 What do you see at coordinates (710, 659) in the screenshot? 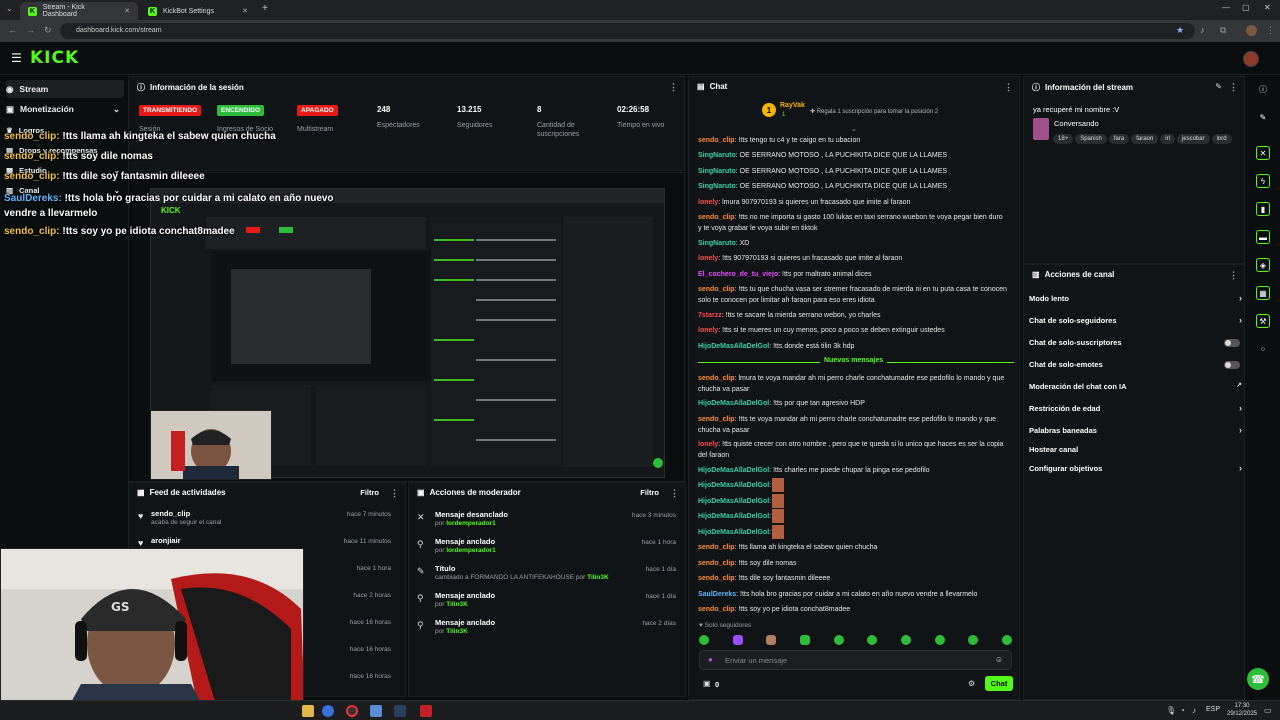
I see `mic-icon: ●` at bounding box center [710, 659].